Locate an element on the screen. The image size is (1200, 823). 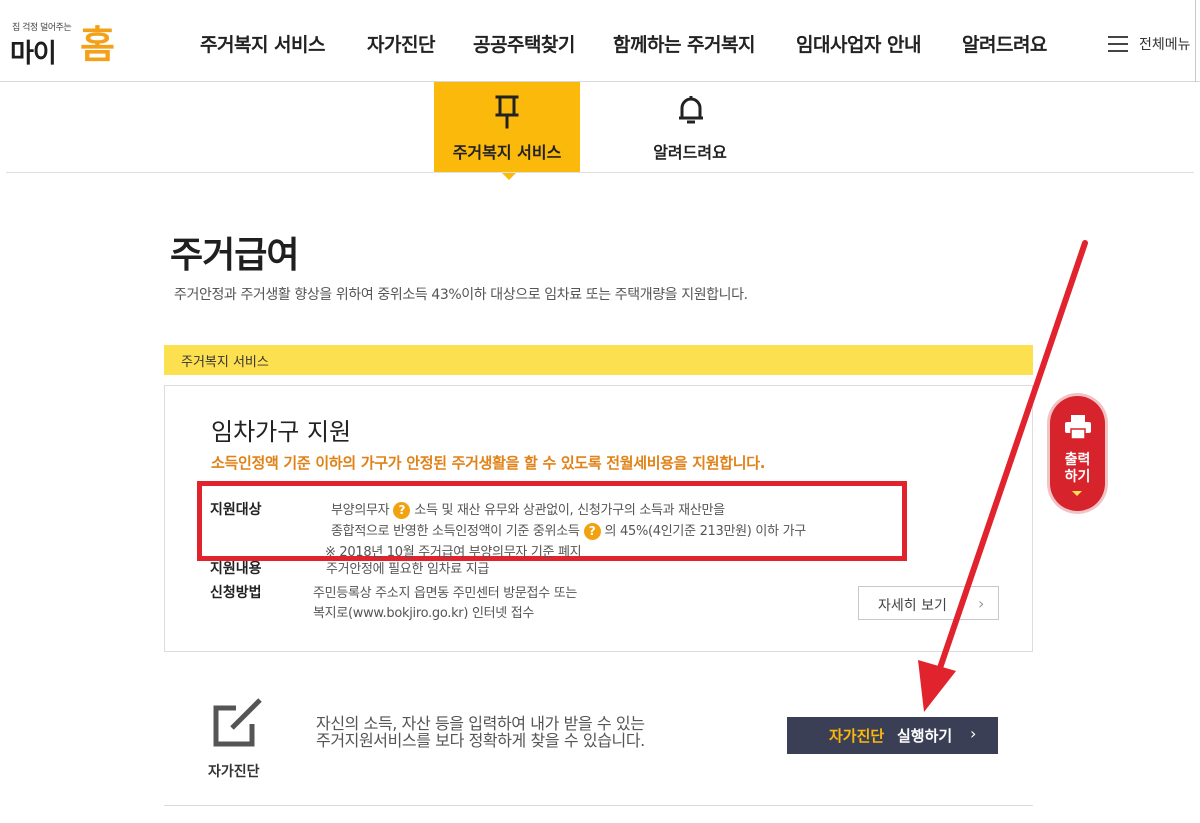
print-button-label: 출력 하기 is located at coordinates (1077, 469).